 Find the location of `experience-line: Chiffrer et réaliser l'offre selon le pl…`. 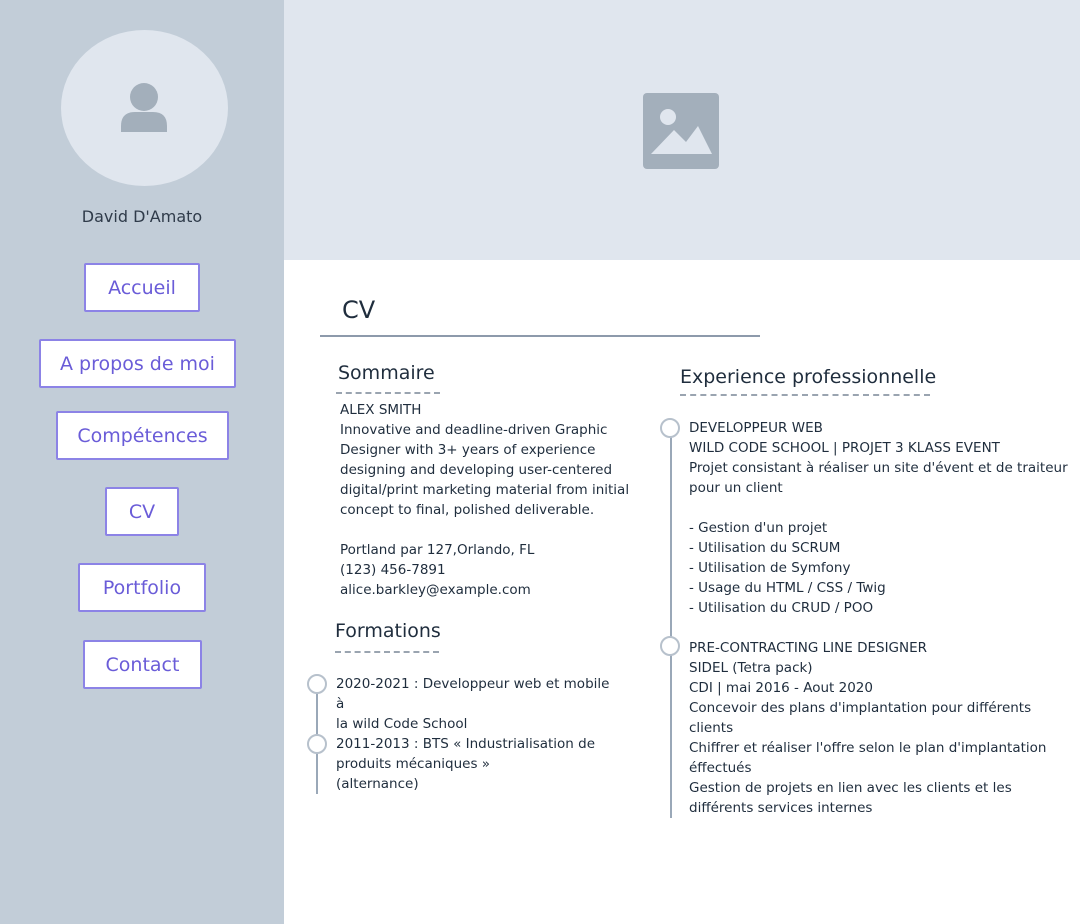

experience-line: Chiffrer et réaliser l'offre selon le pl… is located at coordinates (868, 748).